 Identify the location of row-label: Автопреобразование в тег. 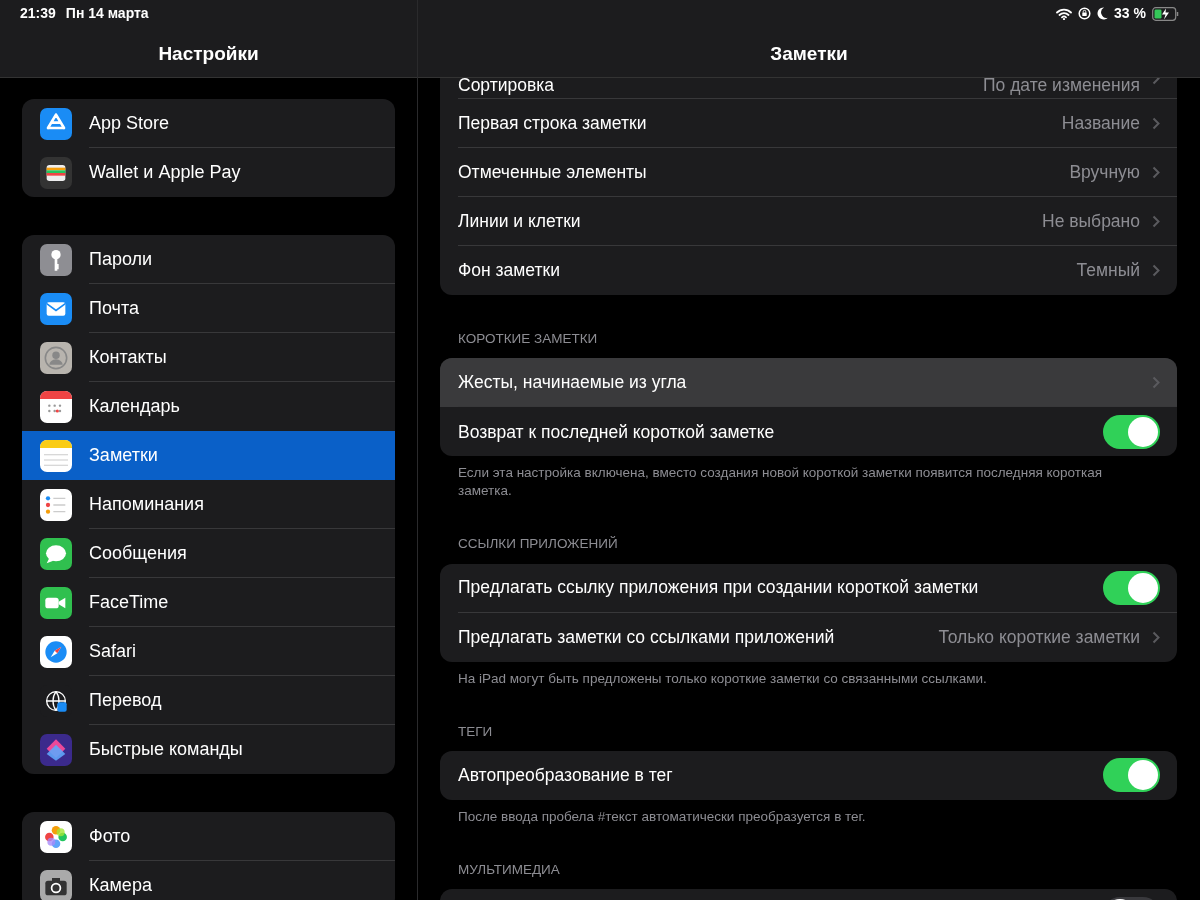
(565, 776).